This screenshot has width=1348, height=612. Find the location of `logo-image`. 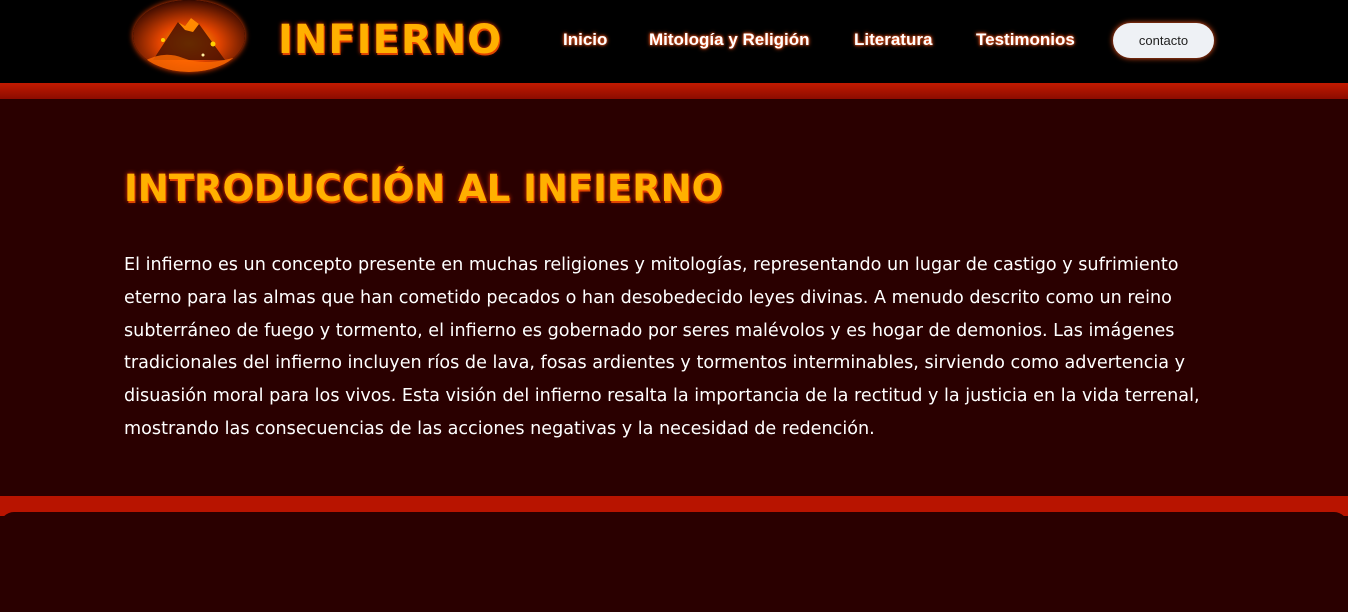

logo-image is located at coordinates (189, 36).